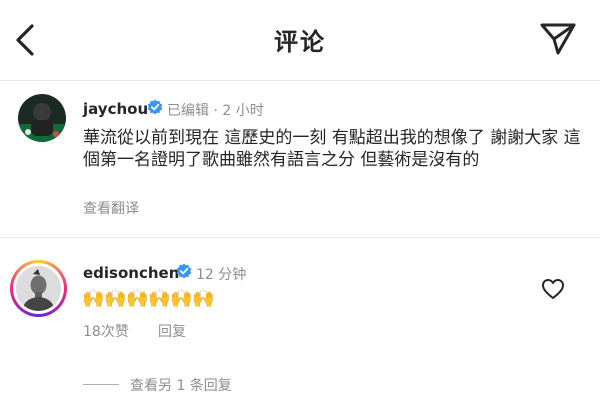 Image resolution: width=600 pixels, height=411 pixels. I want to click on see-translation-link: 查看翻译, so click(111, 208).